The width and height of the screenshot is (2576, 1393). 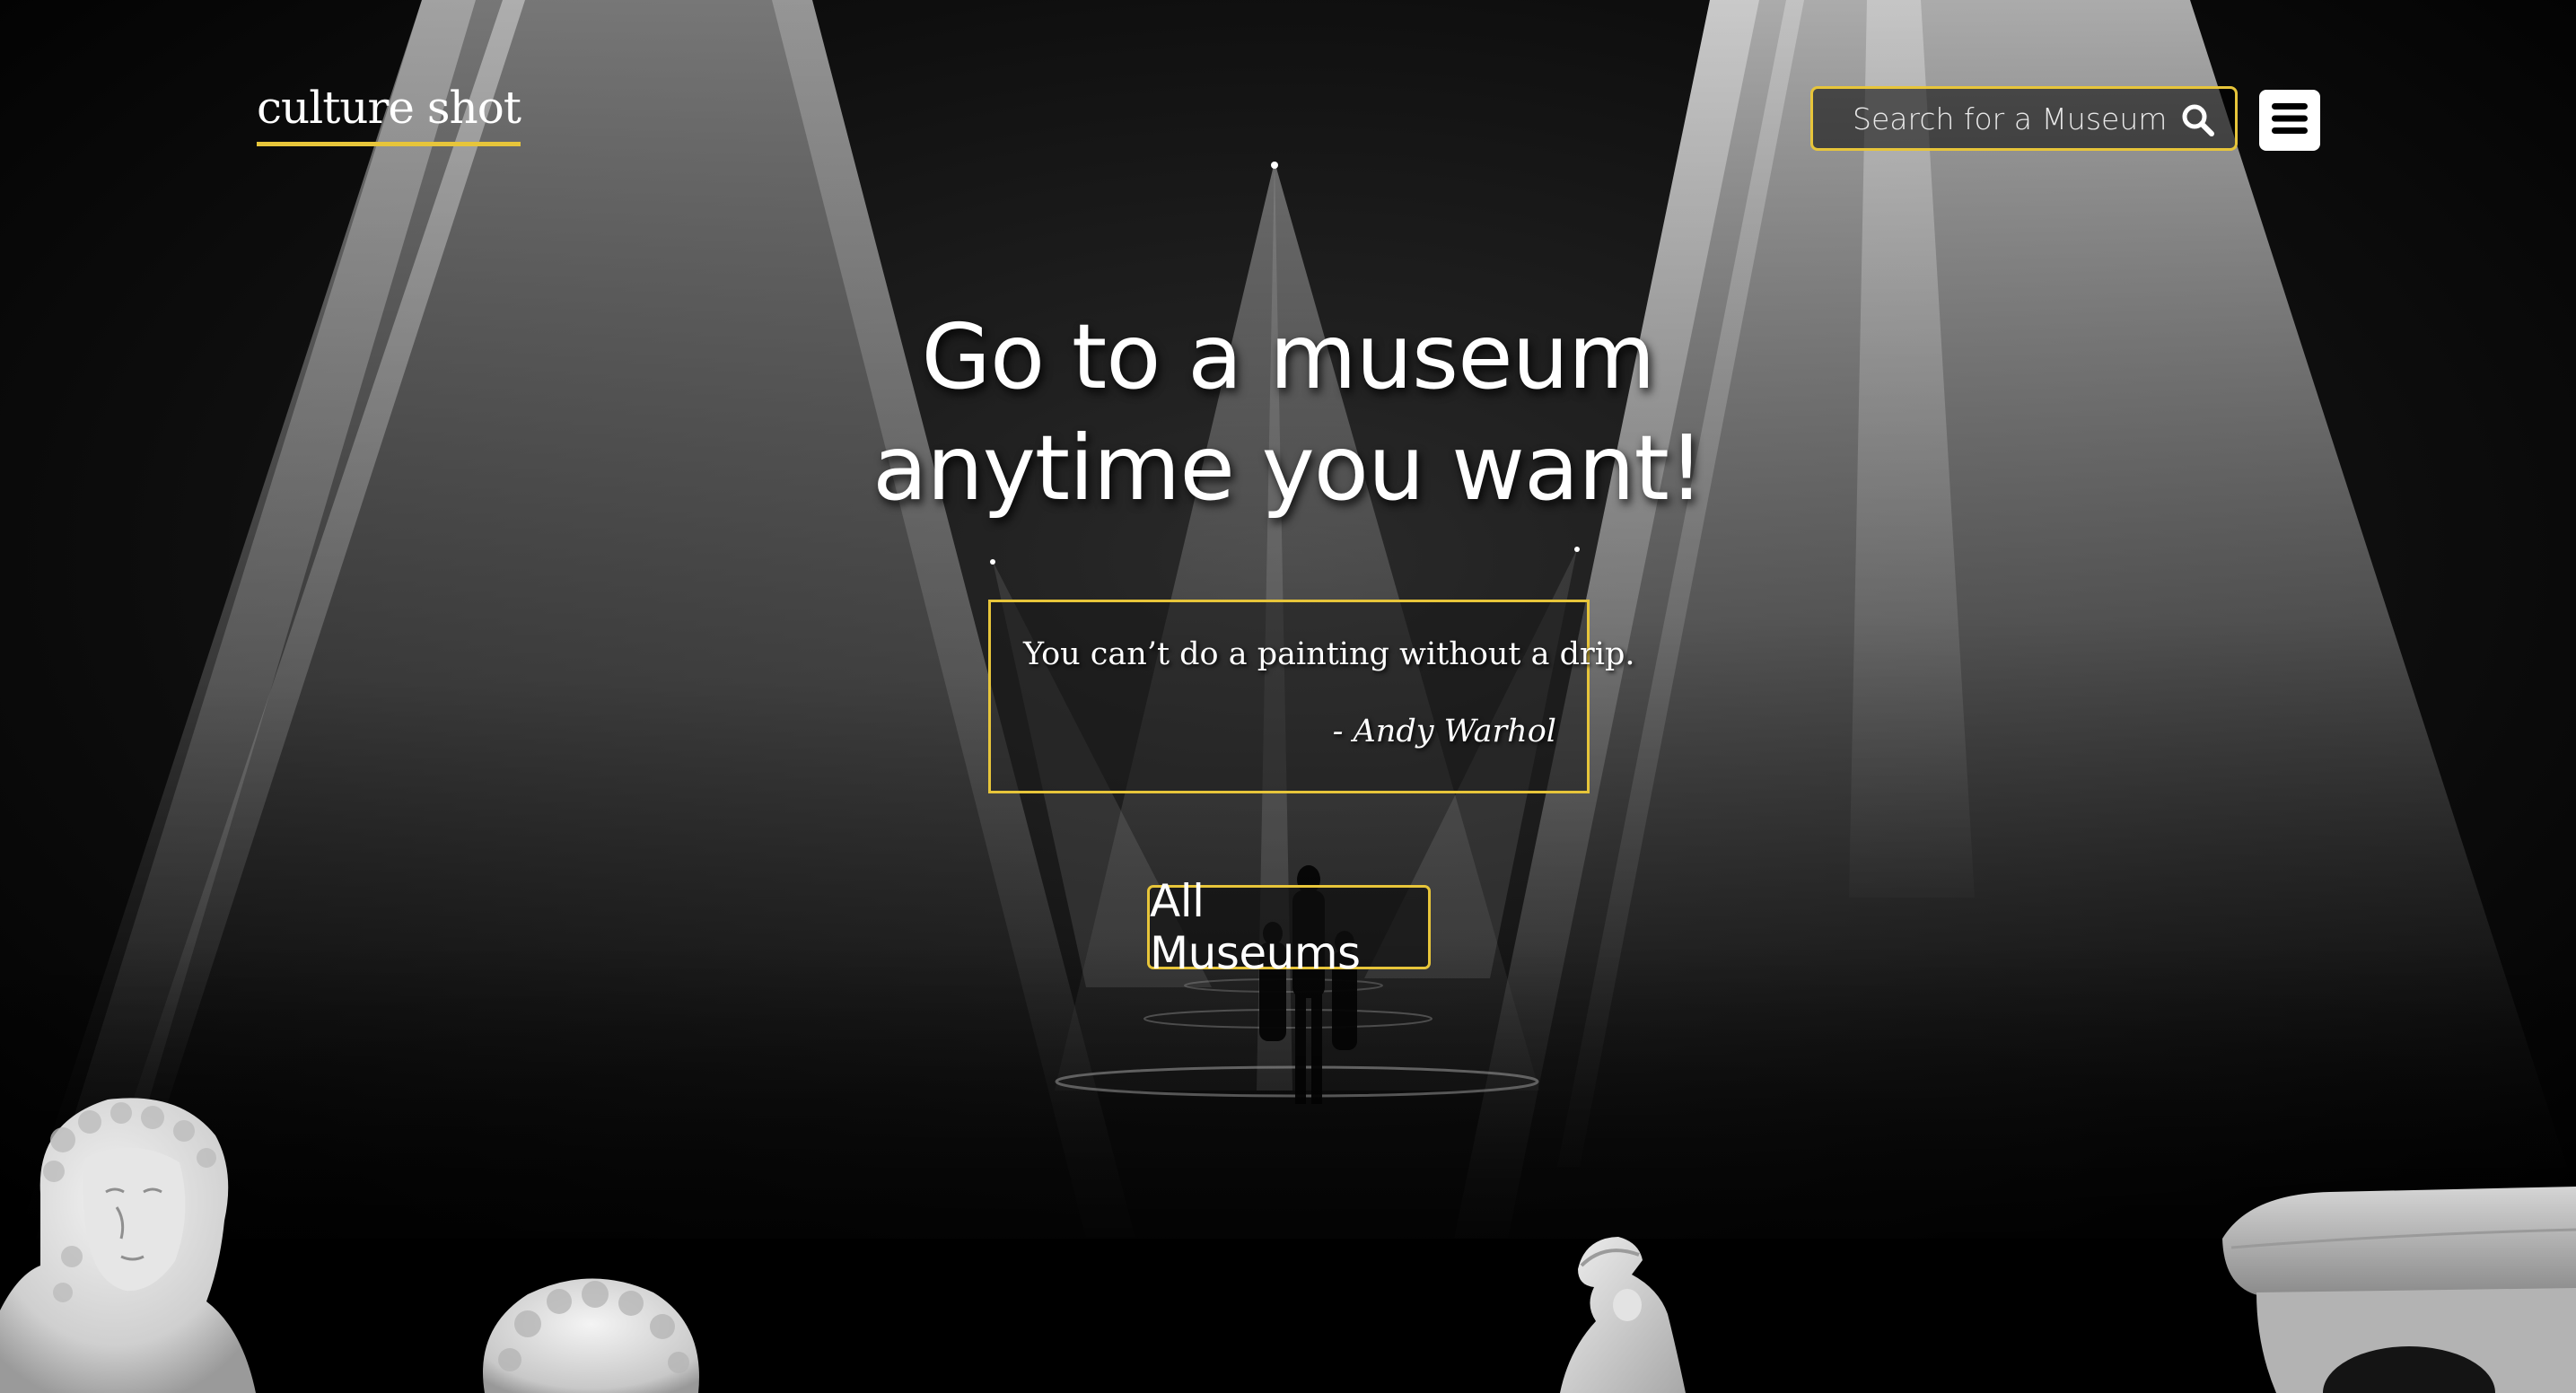 I want to click on all-museums-button: All Museums, so click(x=1289, y=927).